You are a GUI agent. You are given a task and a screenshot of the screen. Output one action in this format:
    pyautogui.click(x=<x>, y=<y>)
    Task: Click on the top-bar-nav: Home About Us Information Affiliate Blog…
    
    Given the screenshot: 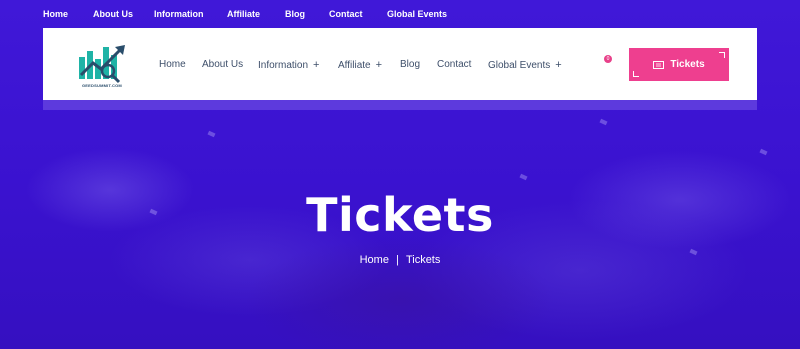 What is the action you would take?
    pyautogui.click(x=400, y=14)
    